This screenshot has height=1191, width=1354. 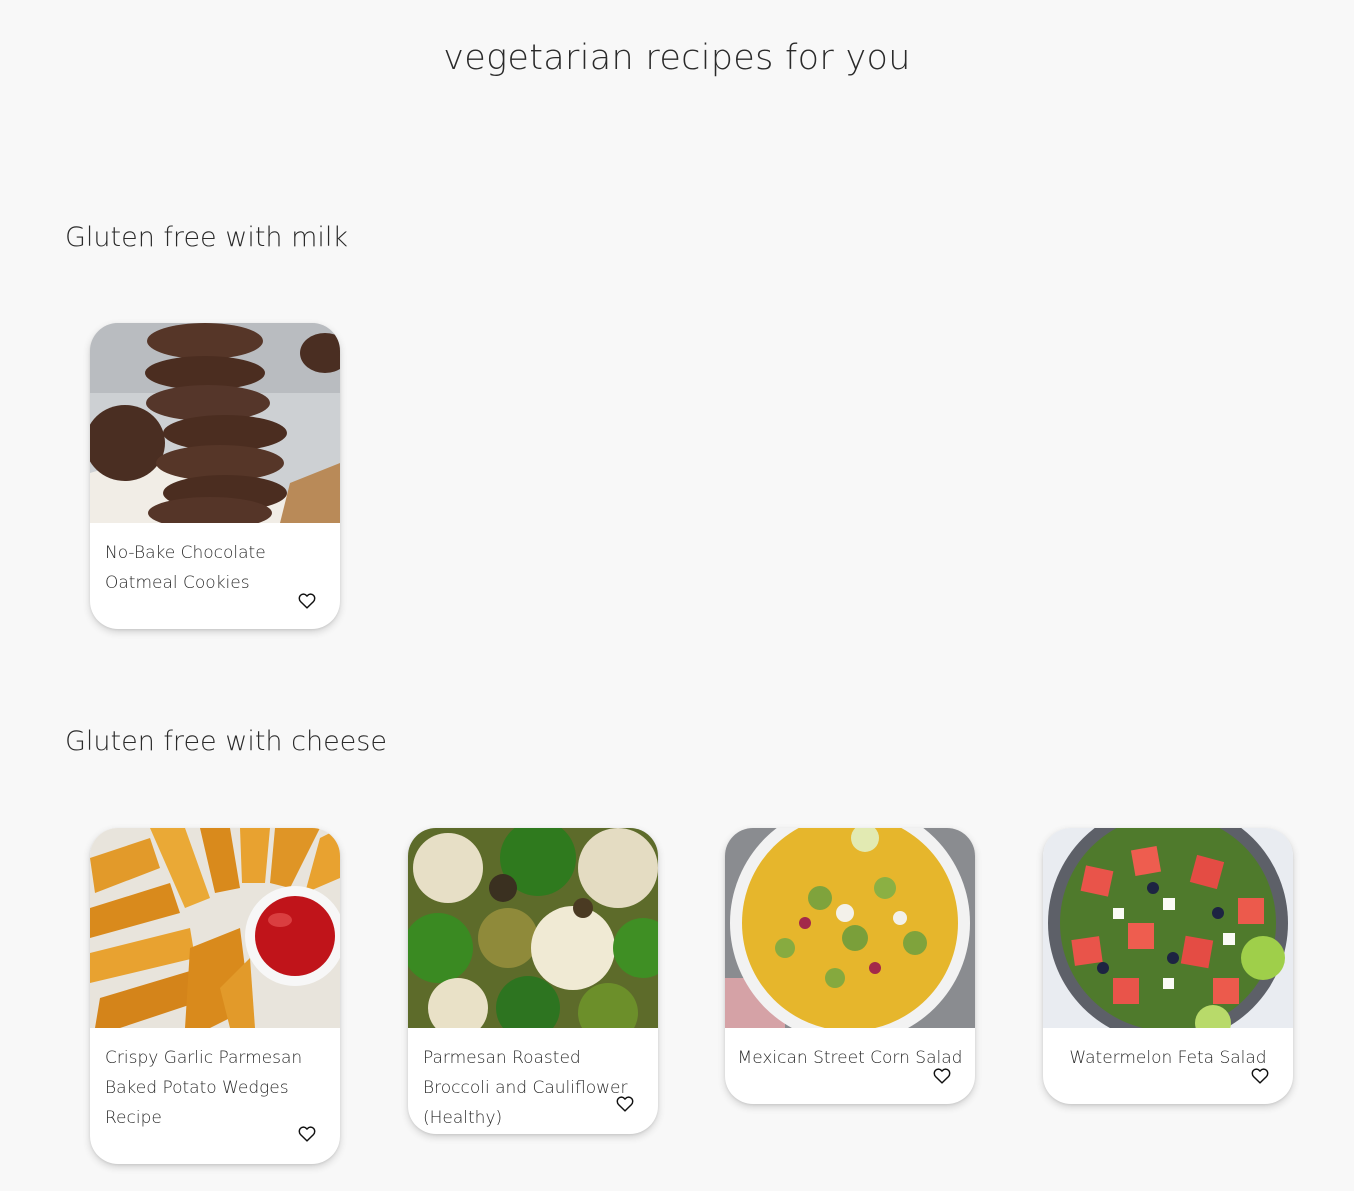 I want to click on recipe-card: Mexican Street Corn Salad, so click(x=850, y=966).